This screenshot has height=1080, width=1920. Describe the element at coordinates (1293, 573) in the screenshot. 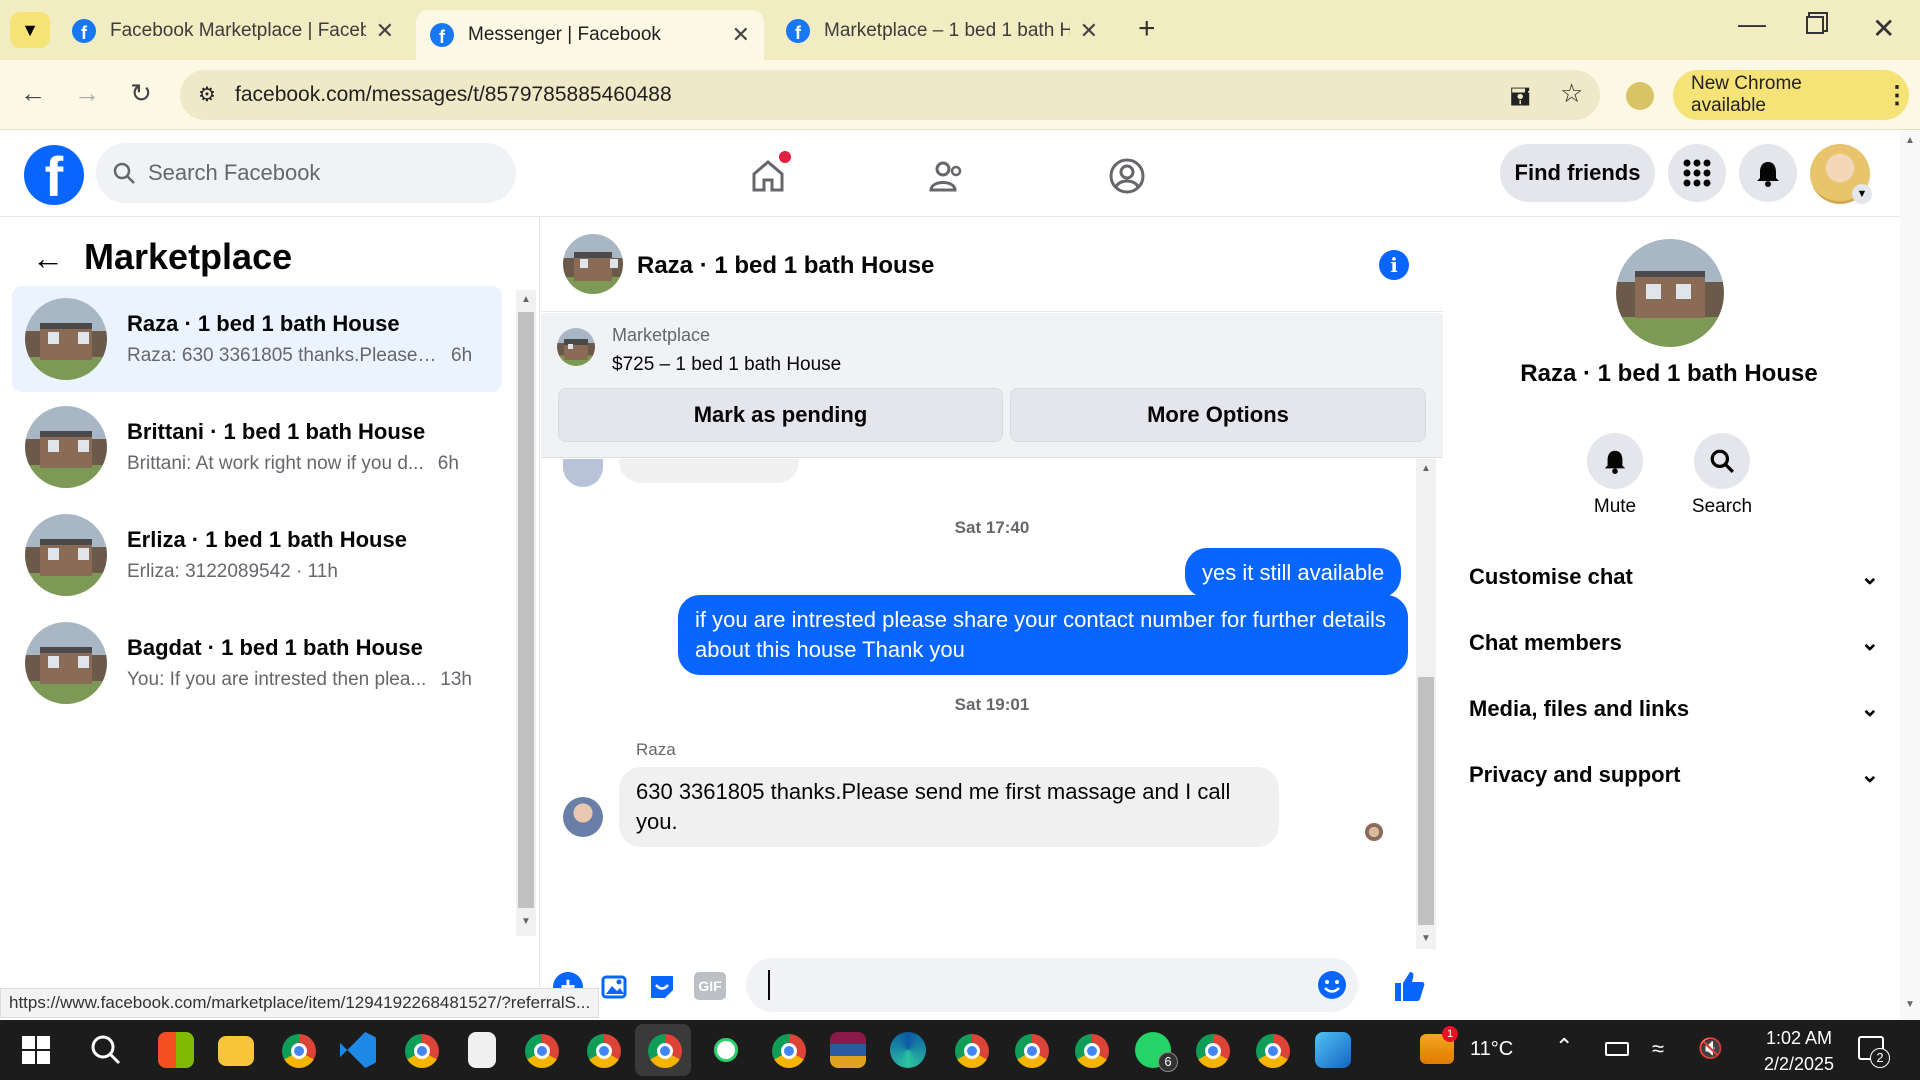

I see `outgoing-message-bubble: yes it still available` at that location.